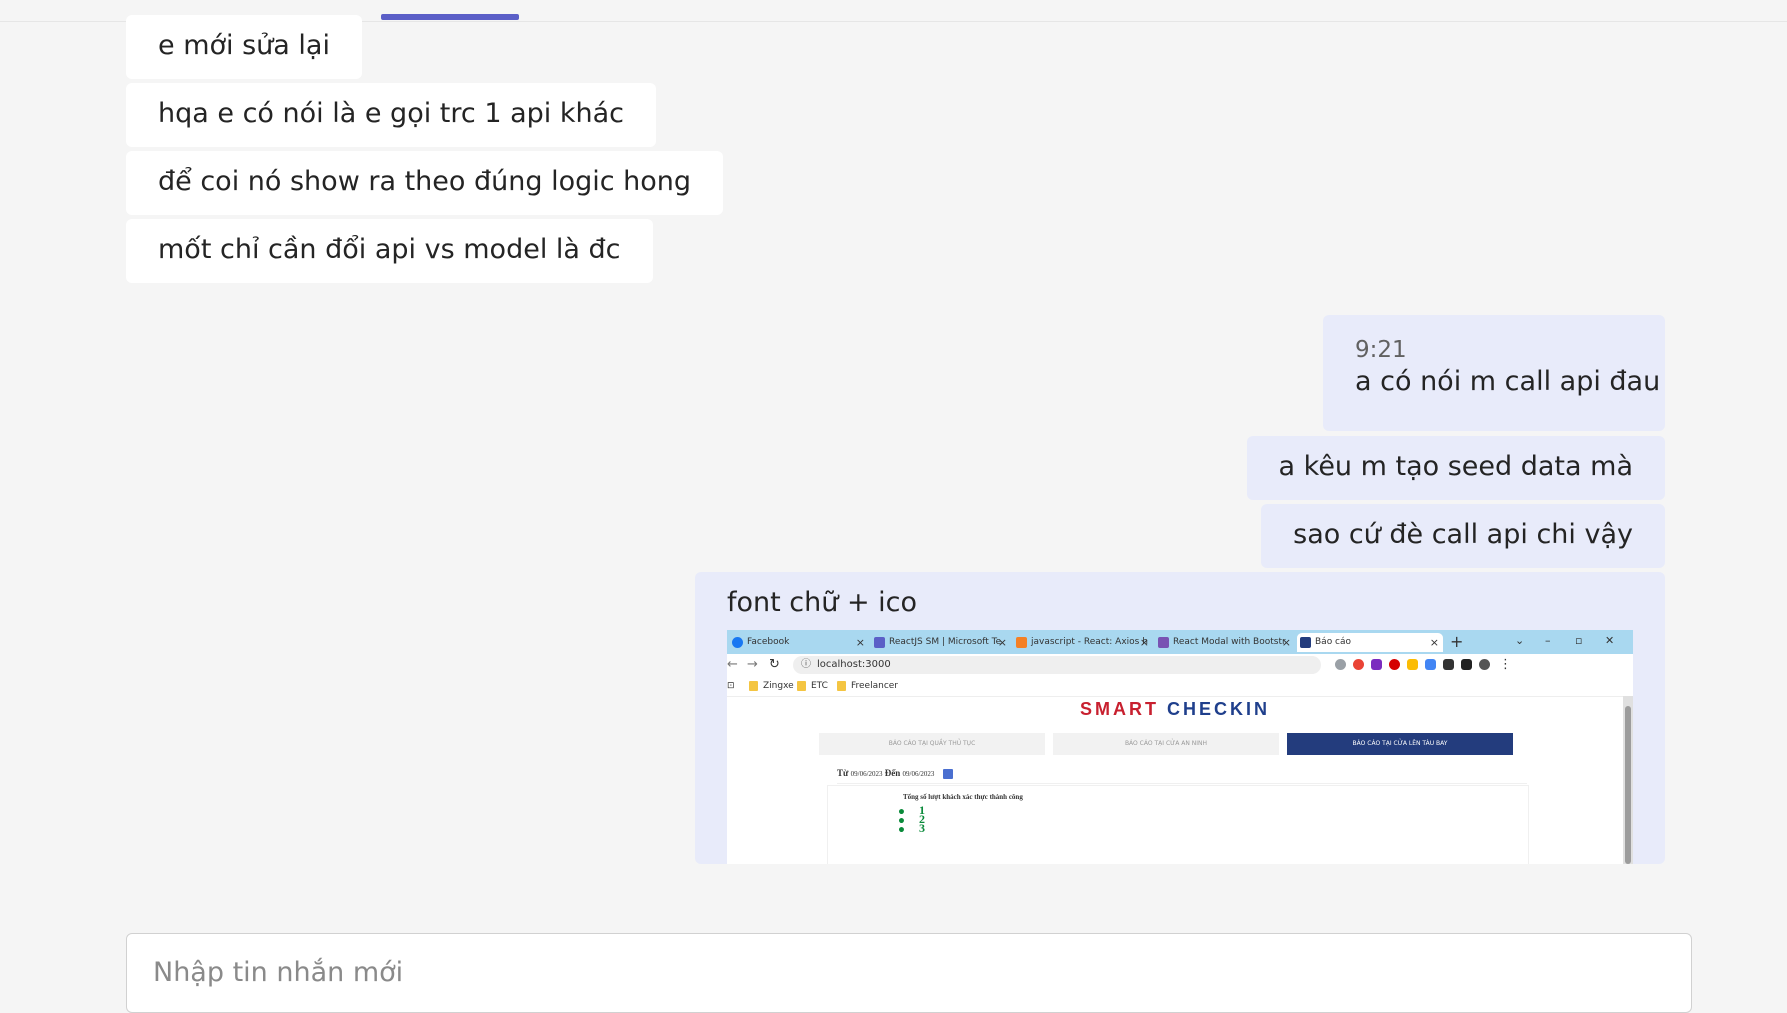 Image resolution: width=1787 pixels, height=1013 pixels. I want to click on from-label: Từ, so click(843, 773).